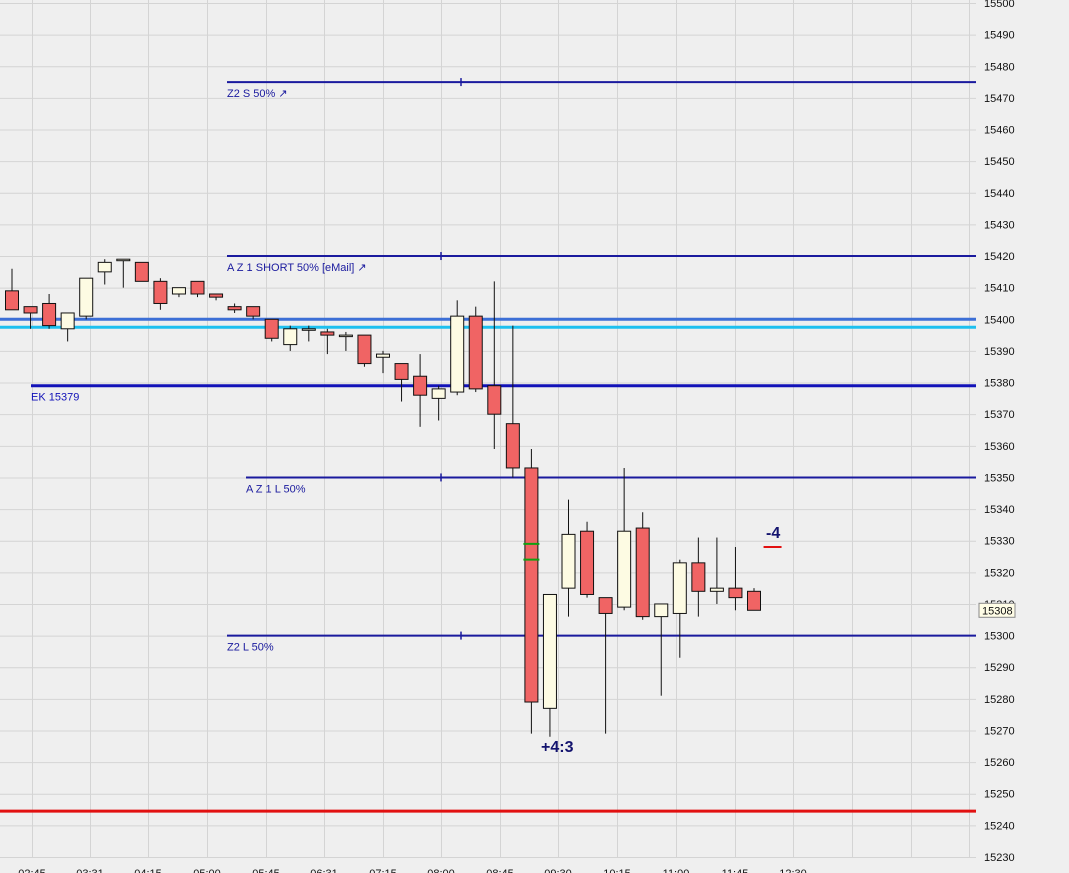  What do you see at coordinates (999, 415) in the screenshot?
I see `price-tick-label: 15370` at bounding box center [999, 415].